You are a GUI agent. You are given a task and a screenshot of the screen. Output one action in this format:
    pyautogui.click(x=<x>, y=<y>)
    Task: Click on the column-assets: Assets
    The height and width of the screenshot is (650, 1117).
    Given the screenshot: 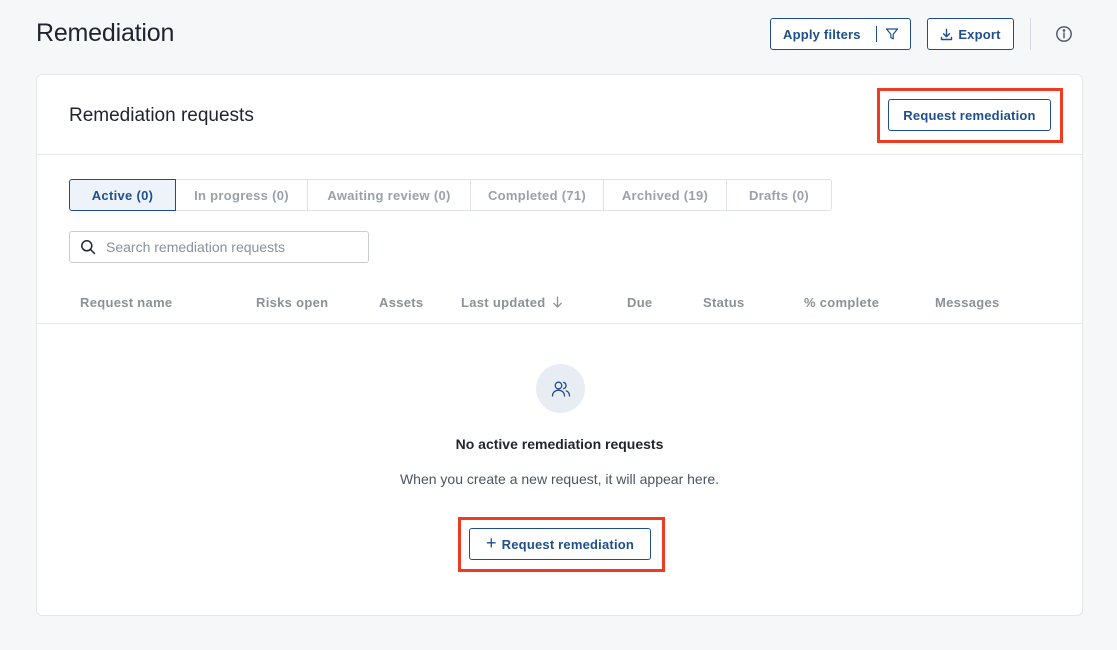 What is the action you would take?
    pyautogui.click(x=401, y=302)
    